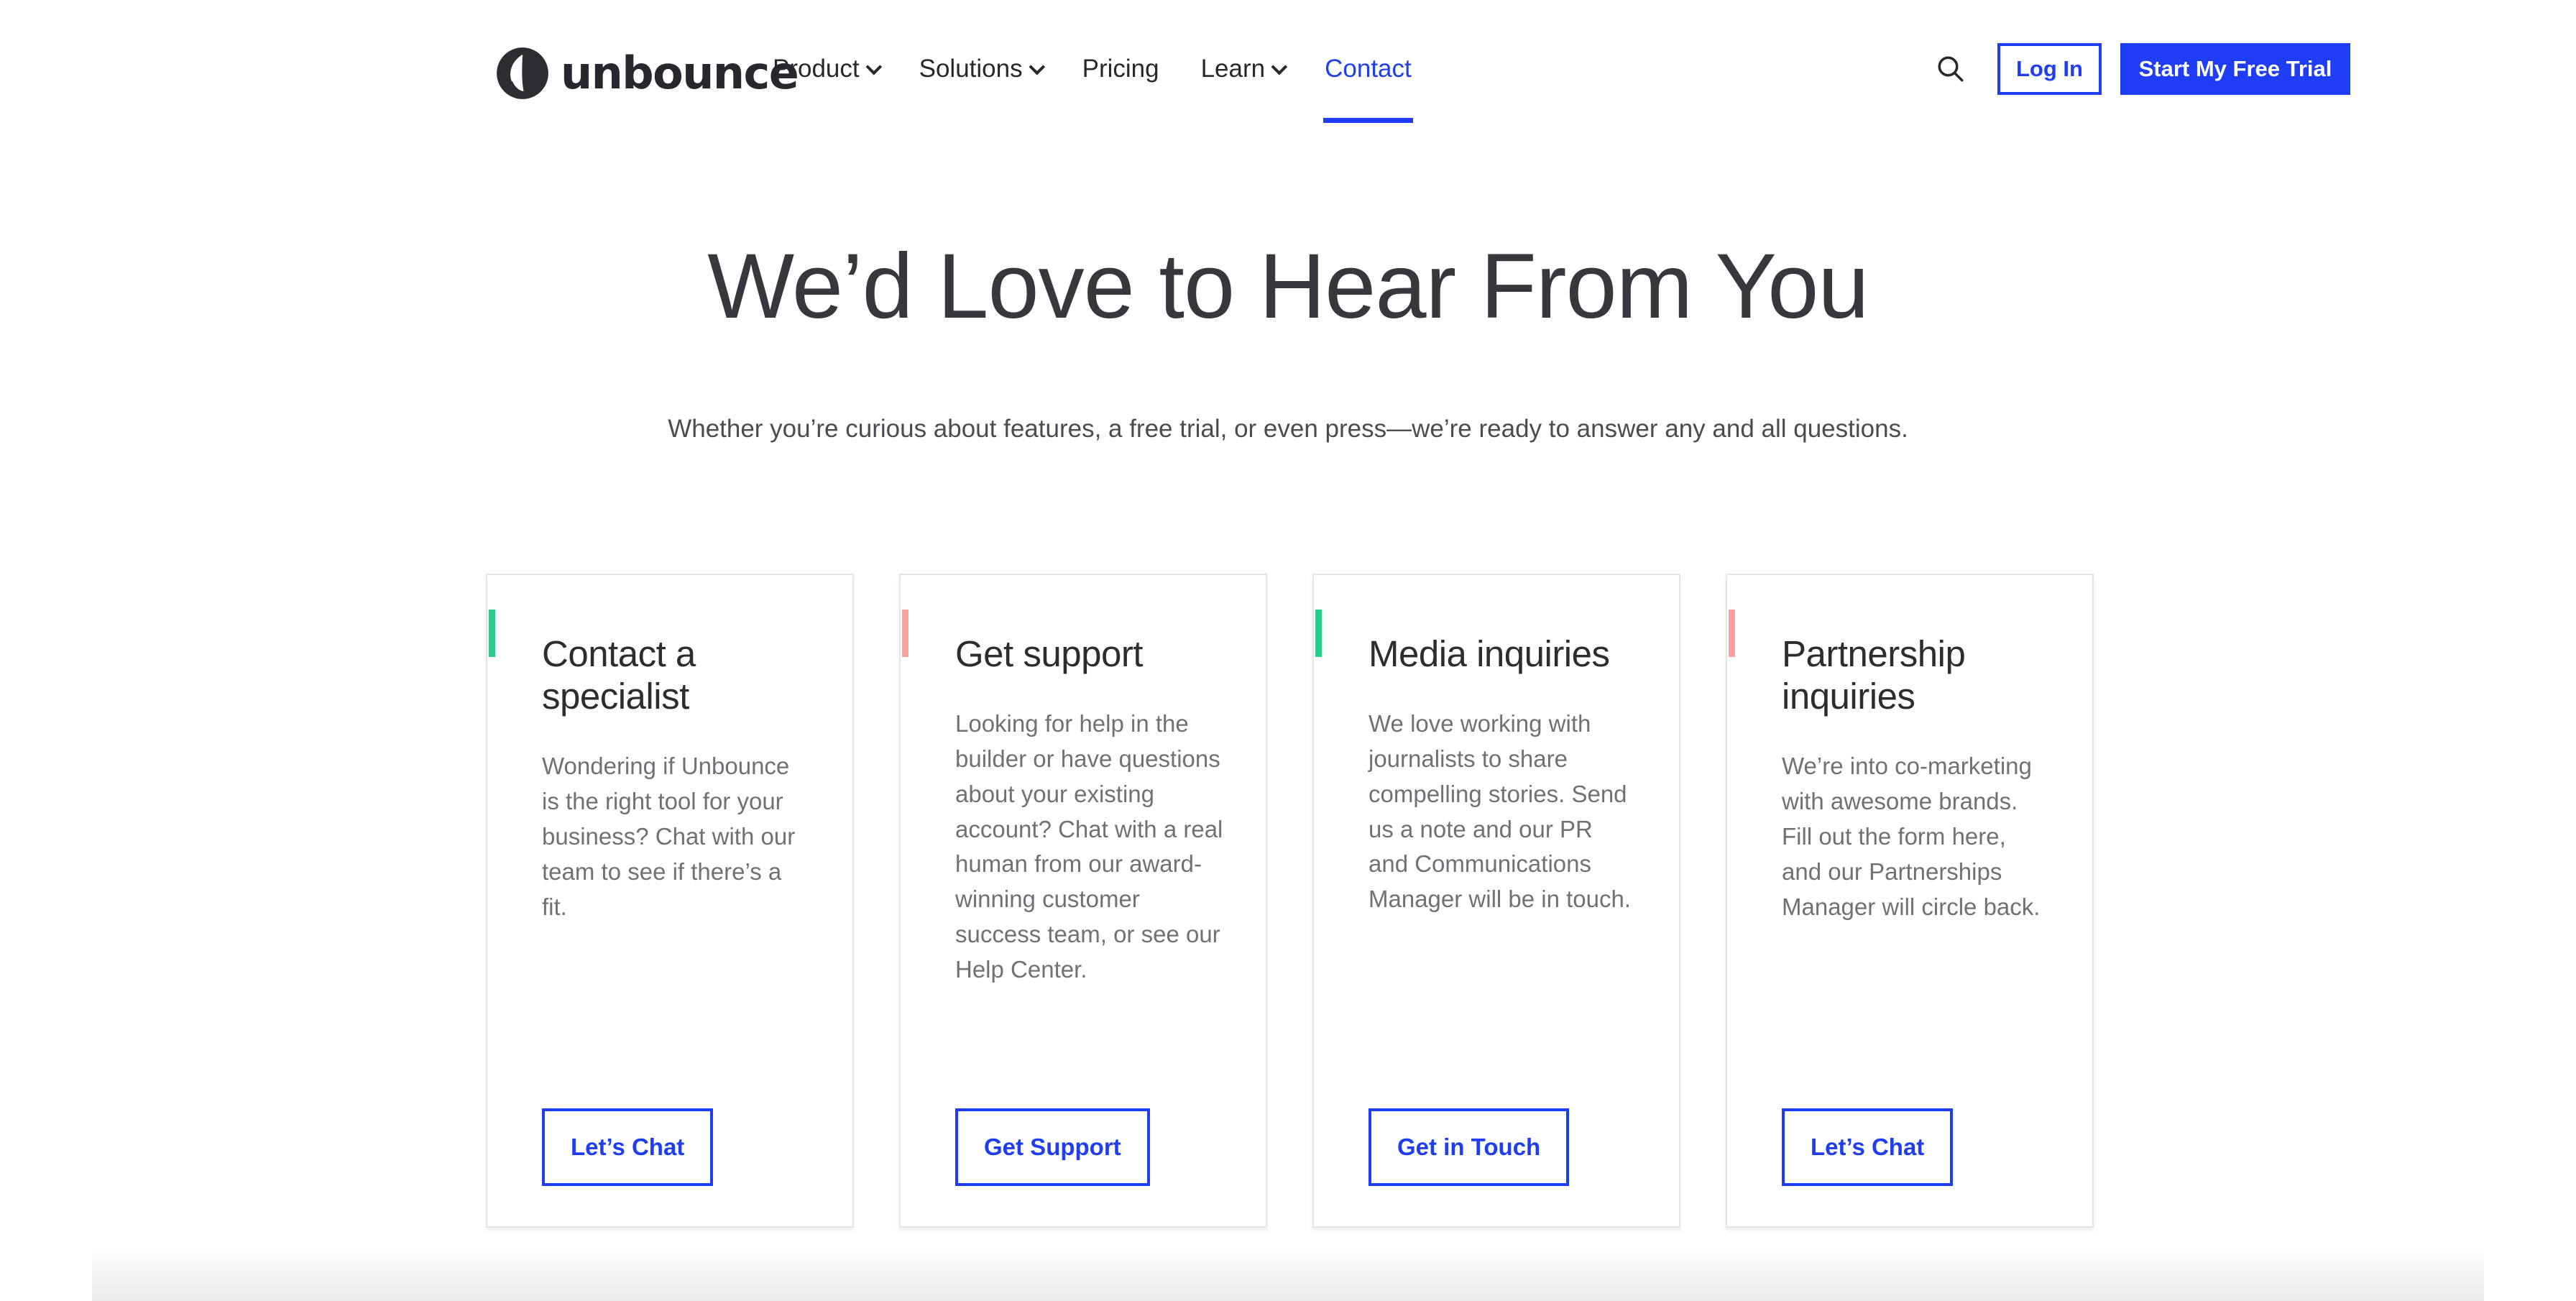  Describe the element at coordinates (522, 73) in the screenshot. I see `unbounce-logo-icon` at that location.